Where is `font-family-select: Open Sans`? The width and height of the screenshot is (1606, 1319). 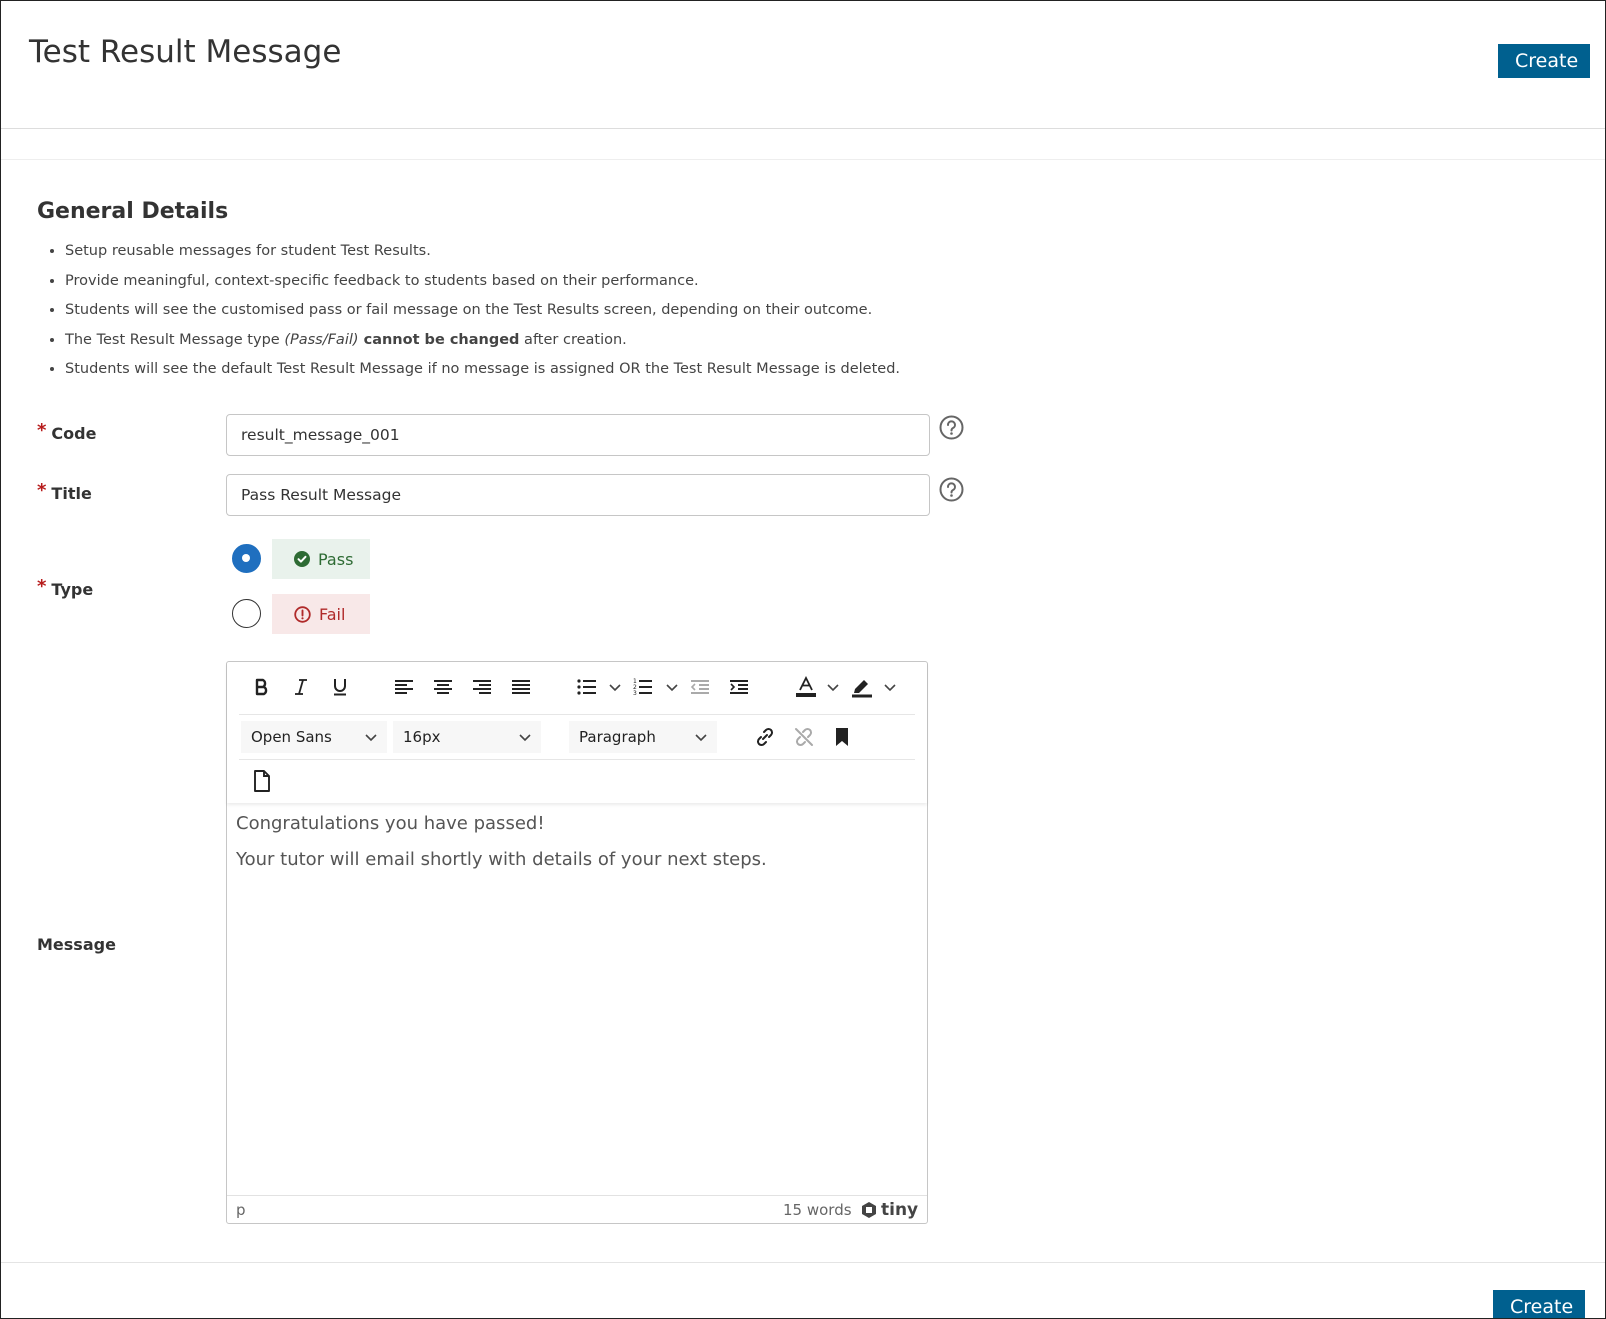 font-family-select: Open Sans is located at coordinates (314, 737).